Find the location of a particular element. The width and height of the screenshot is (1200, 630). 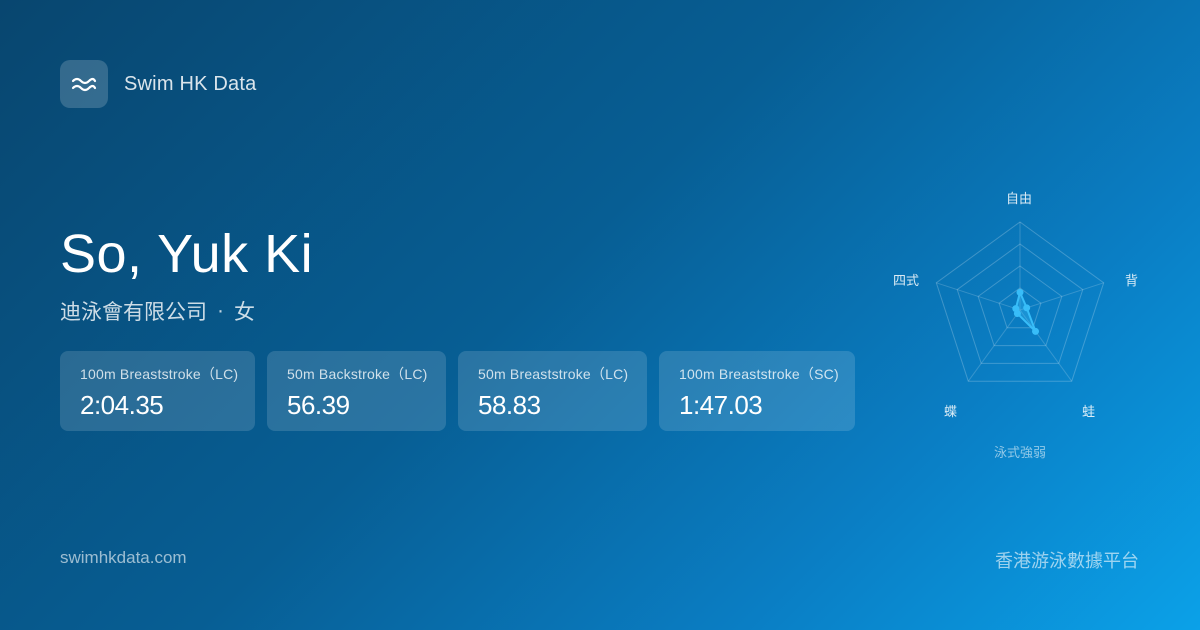

event-label: 100m Breaststroke（SC) is located at coordinates (759, 374).